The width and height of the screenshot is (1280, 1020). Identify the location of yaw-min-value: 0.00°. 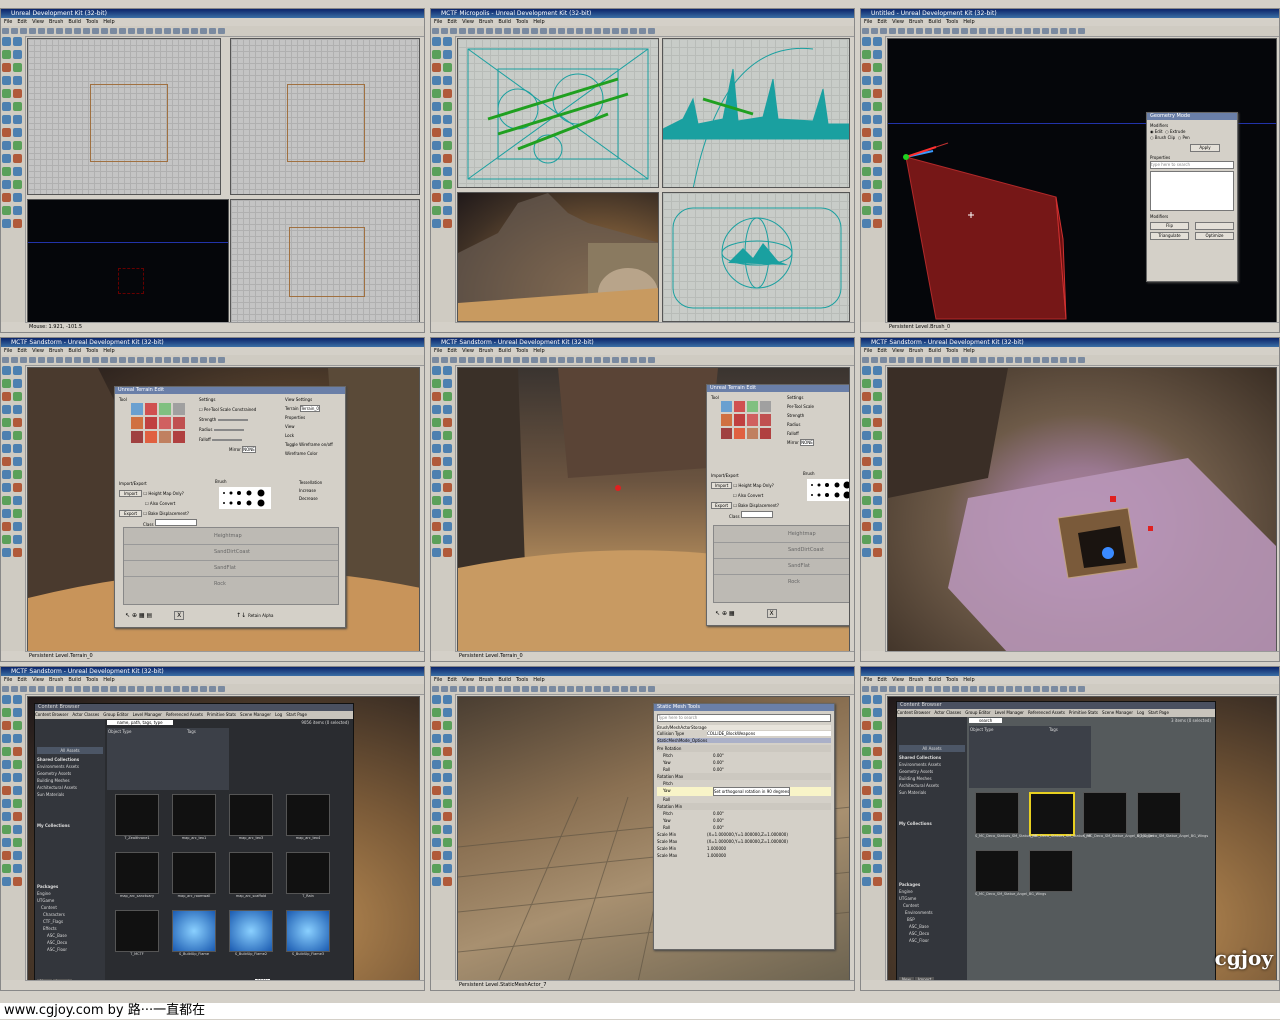
(718, 820).